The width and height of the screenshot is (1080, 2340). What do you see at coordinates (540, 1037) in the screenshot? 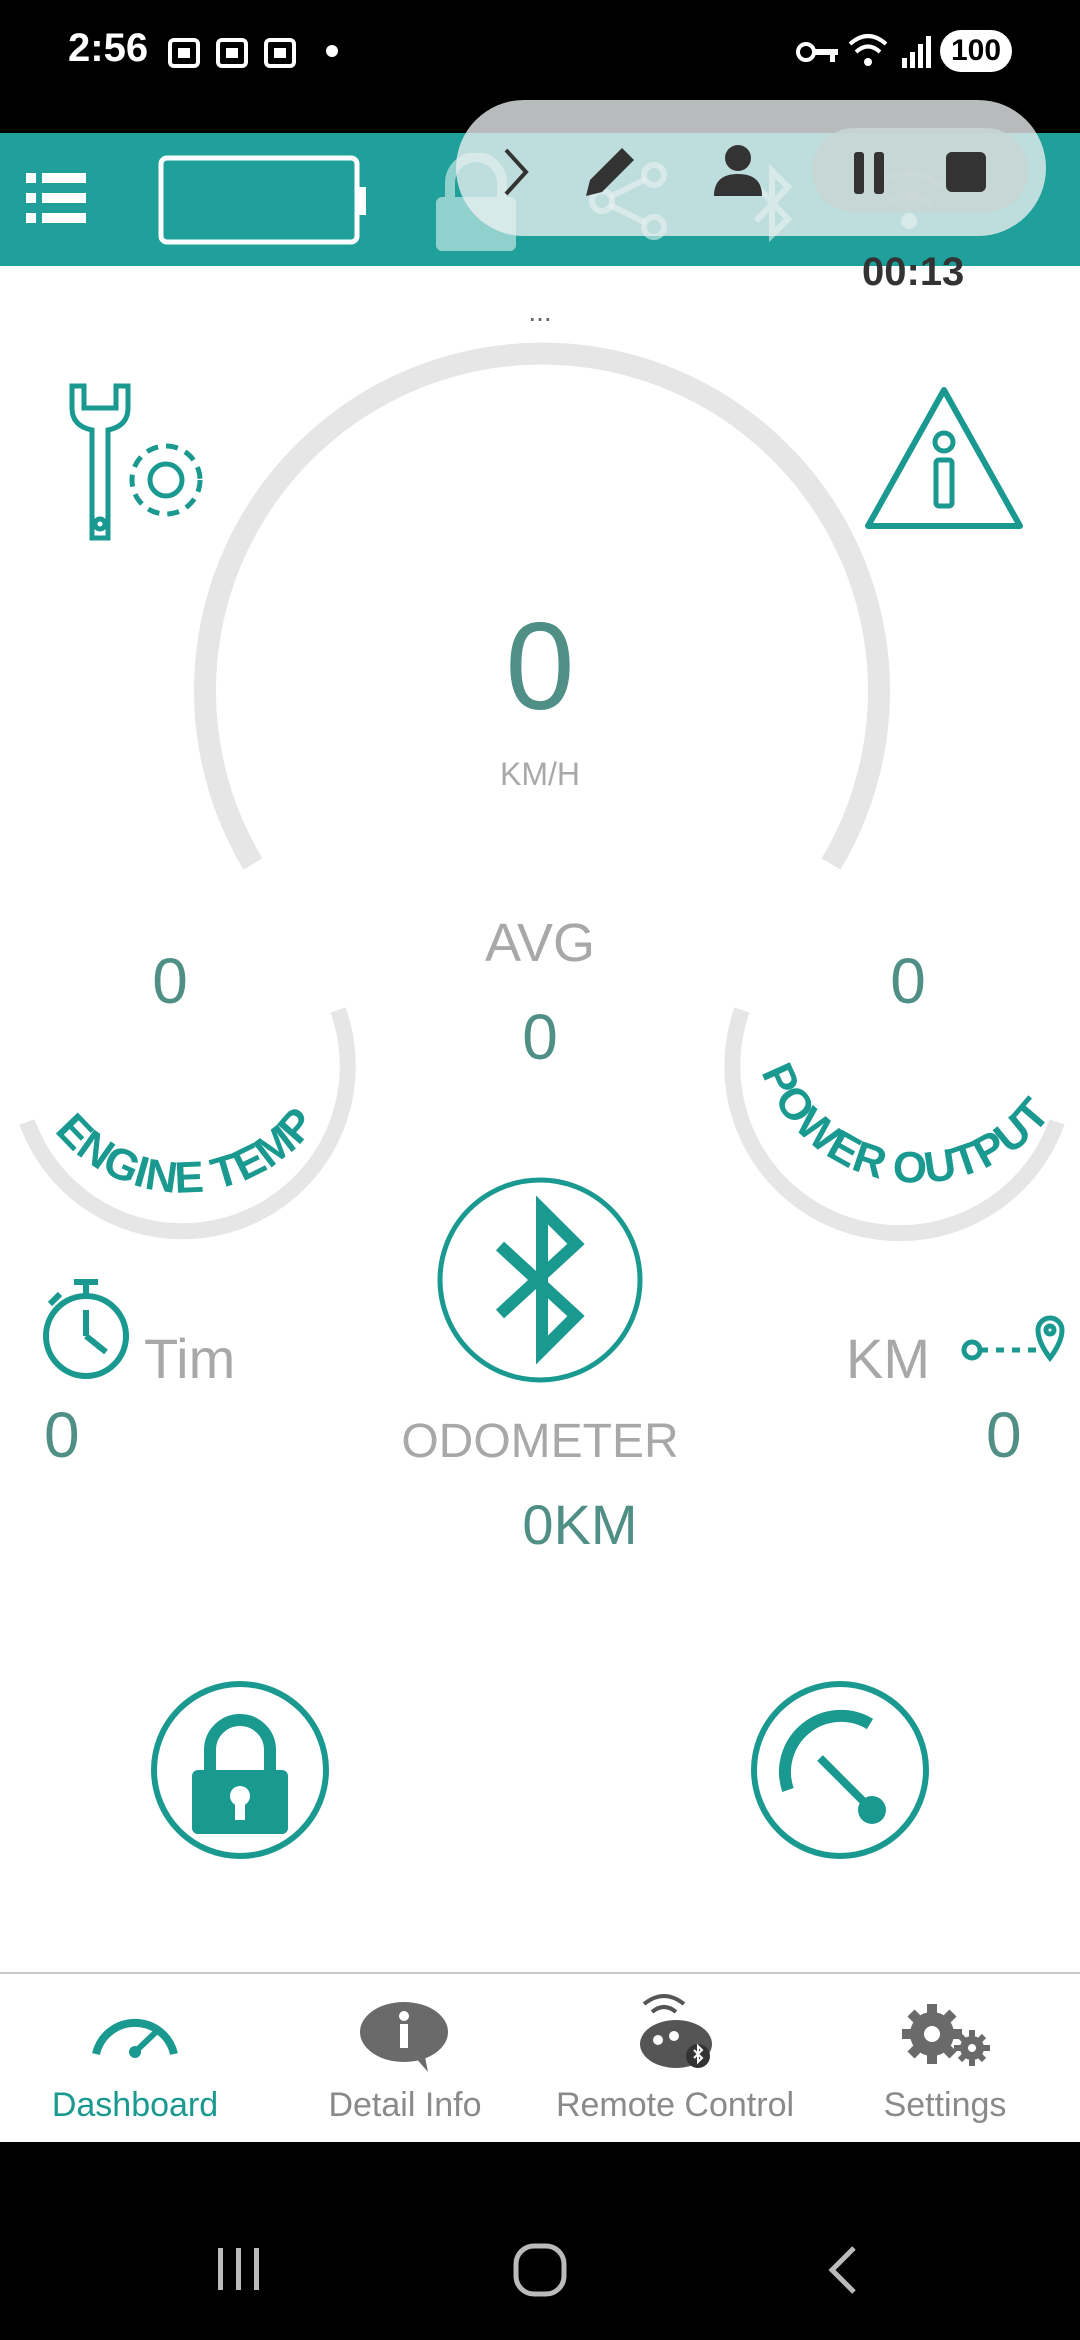
I see `avg-value: 0` at bounding box center [540, 1037].